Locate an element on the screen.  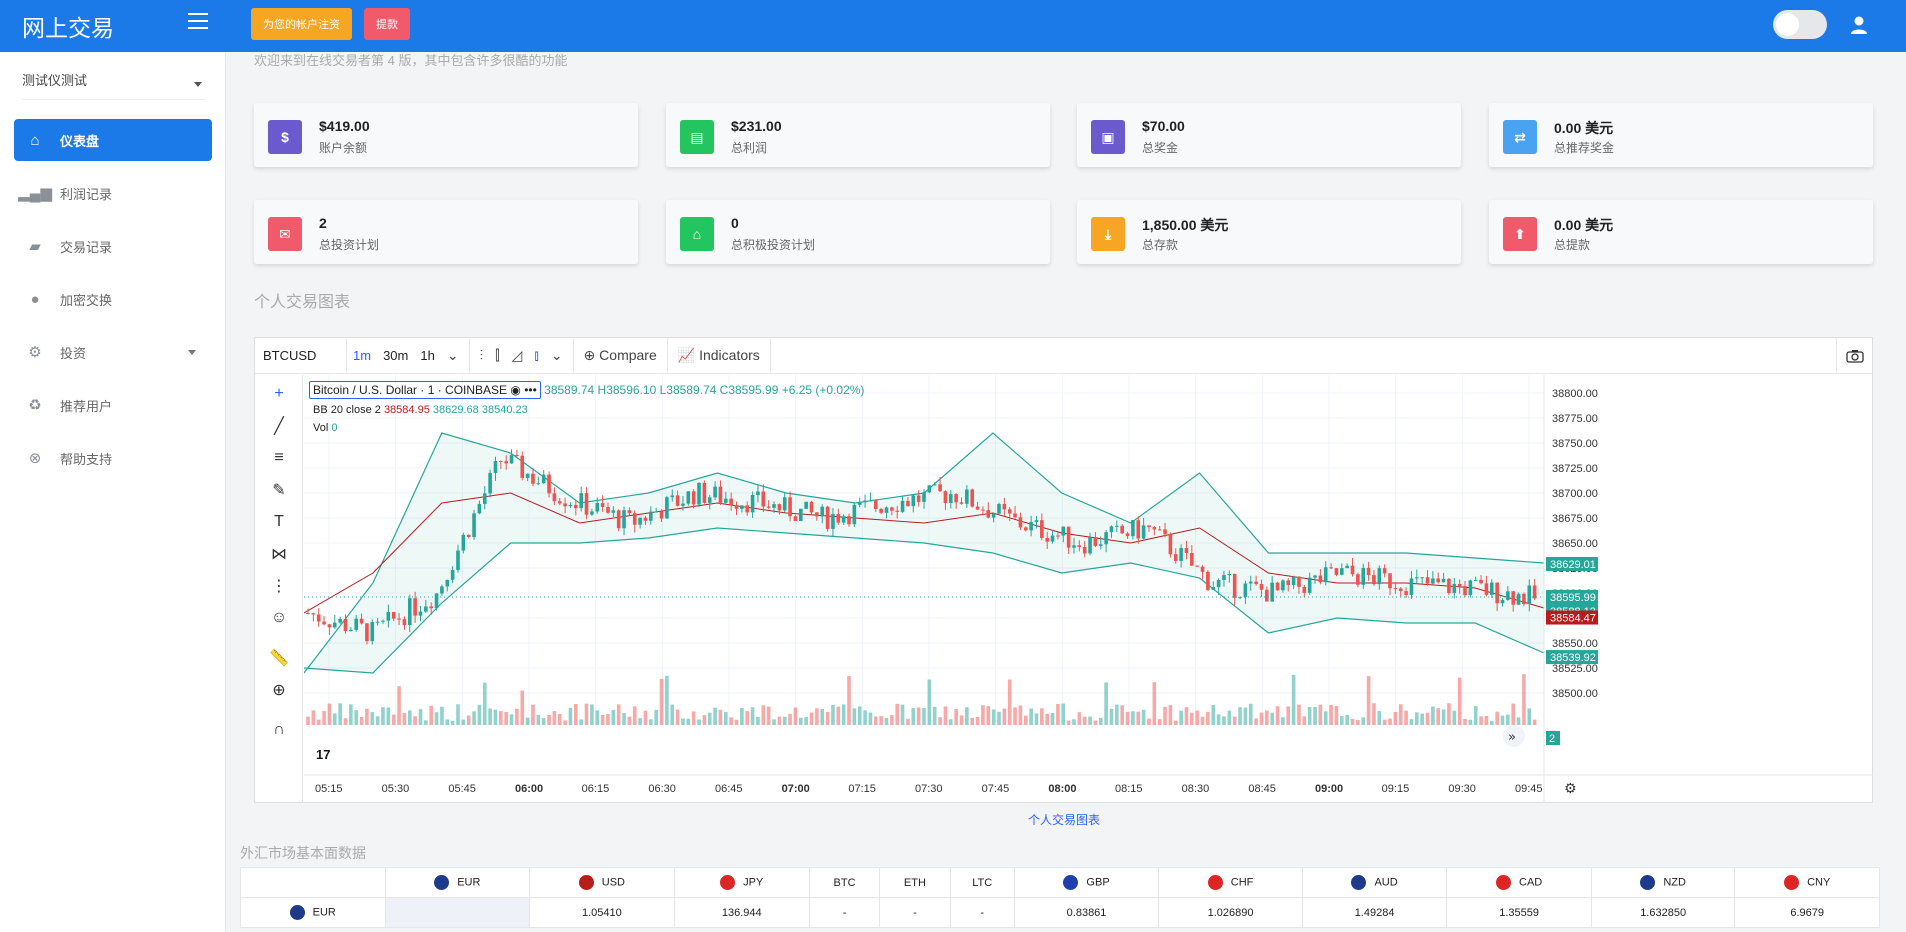
money-icon: ▤ is located at coordinates (697, 137).